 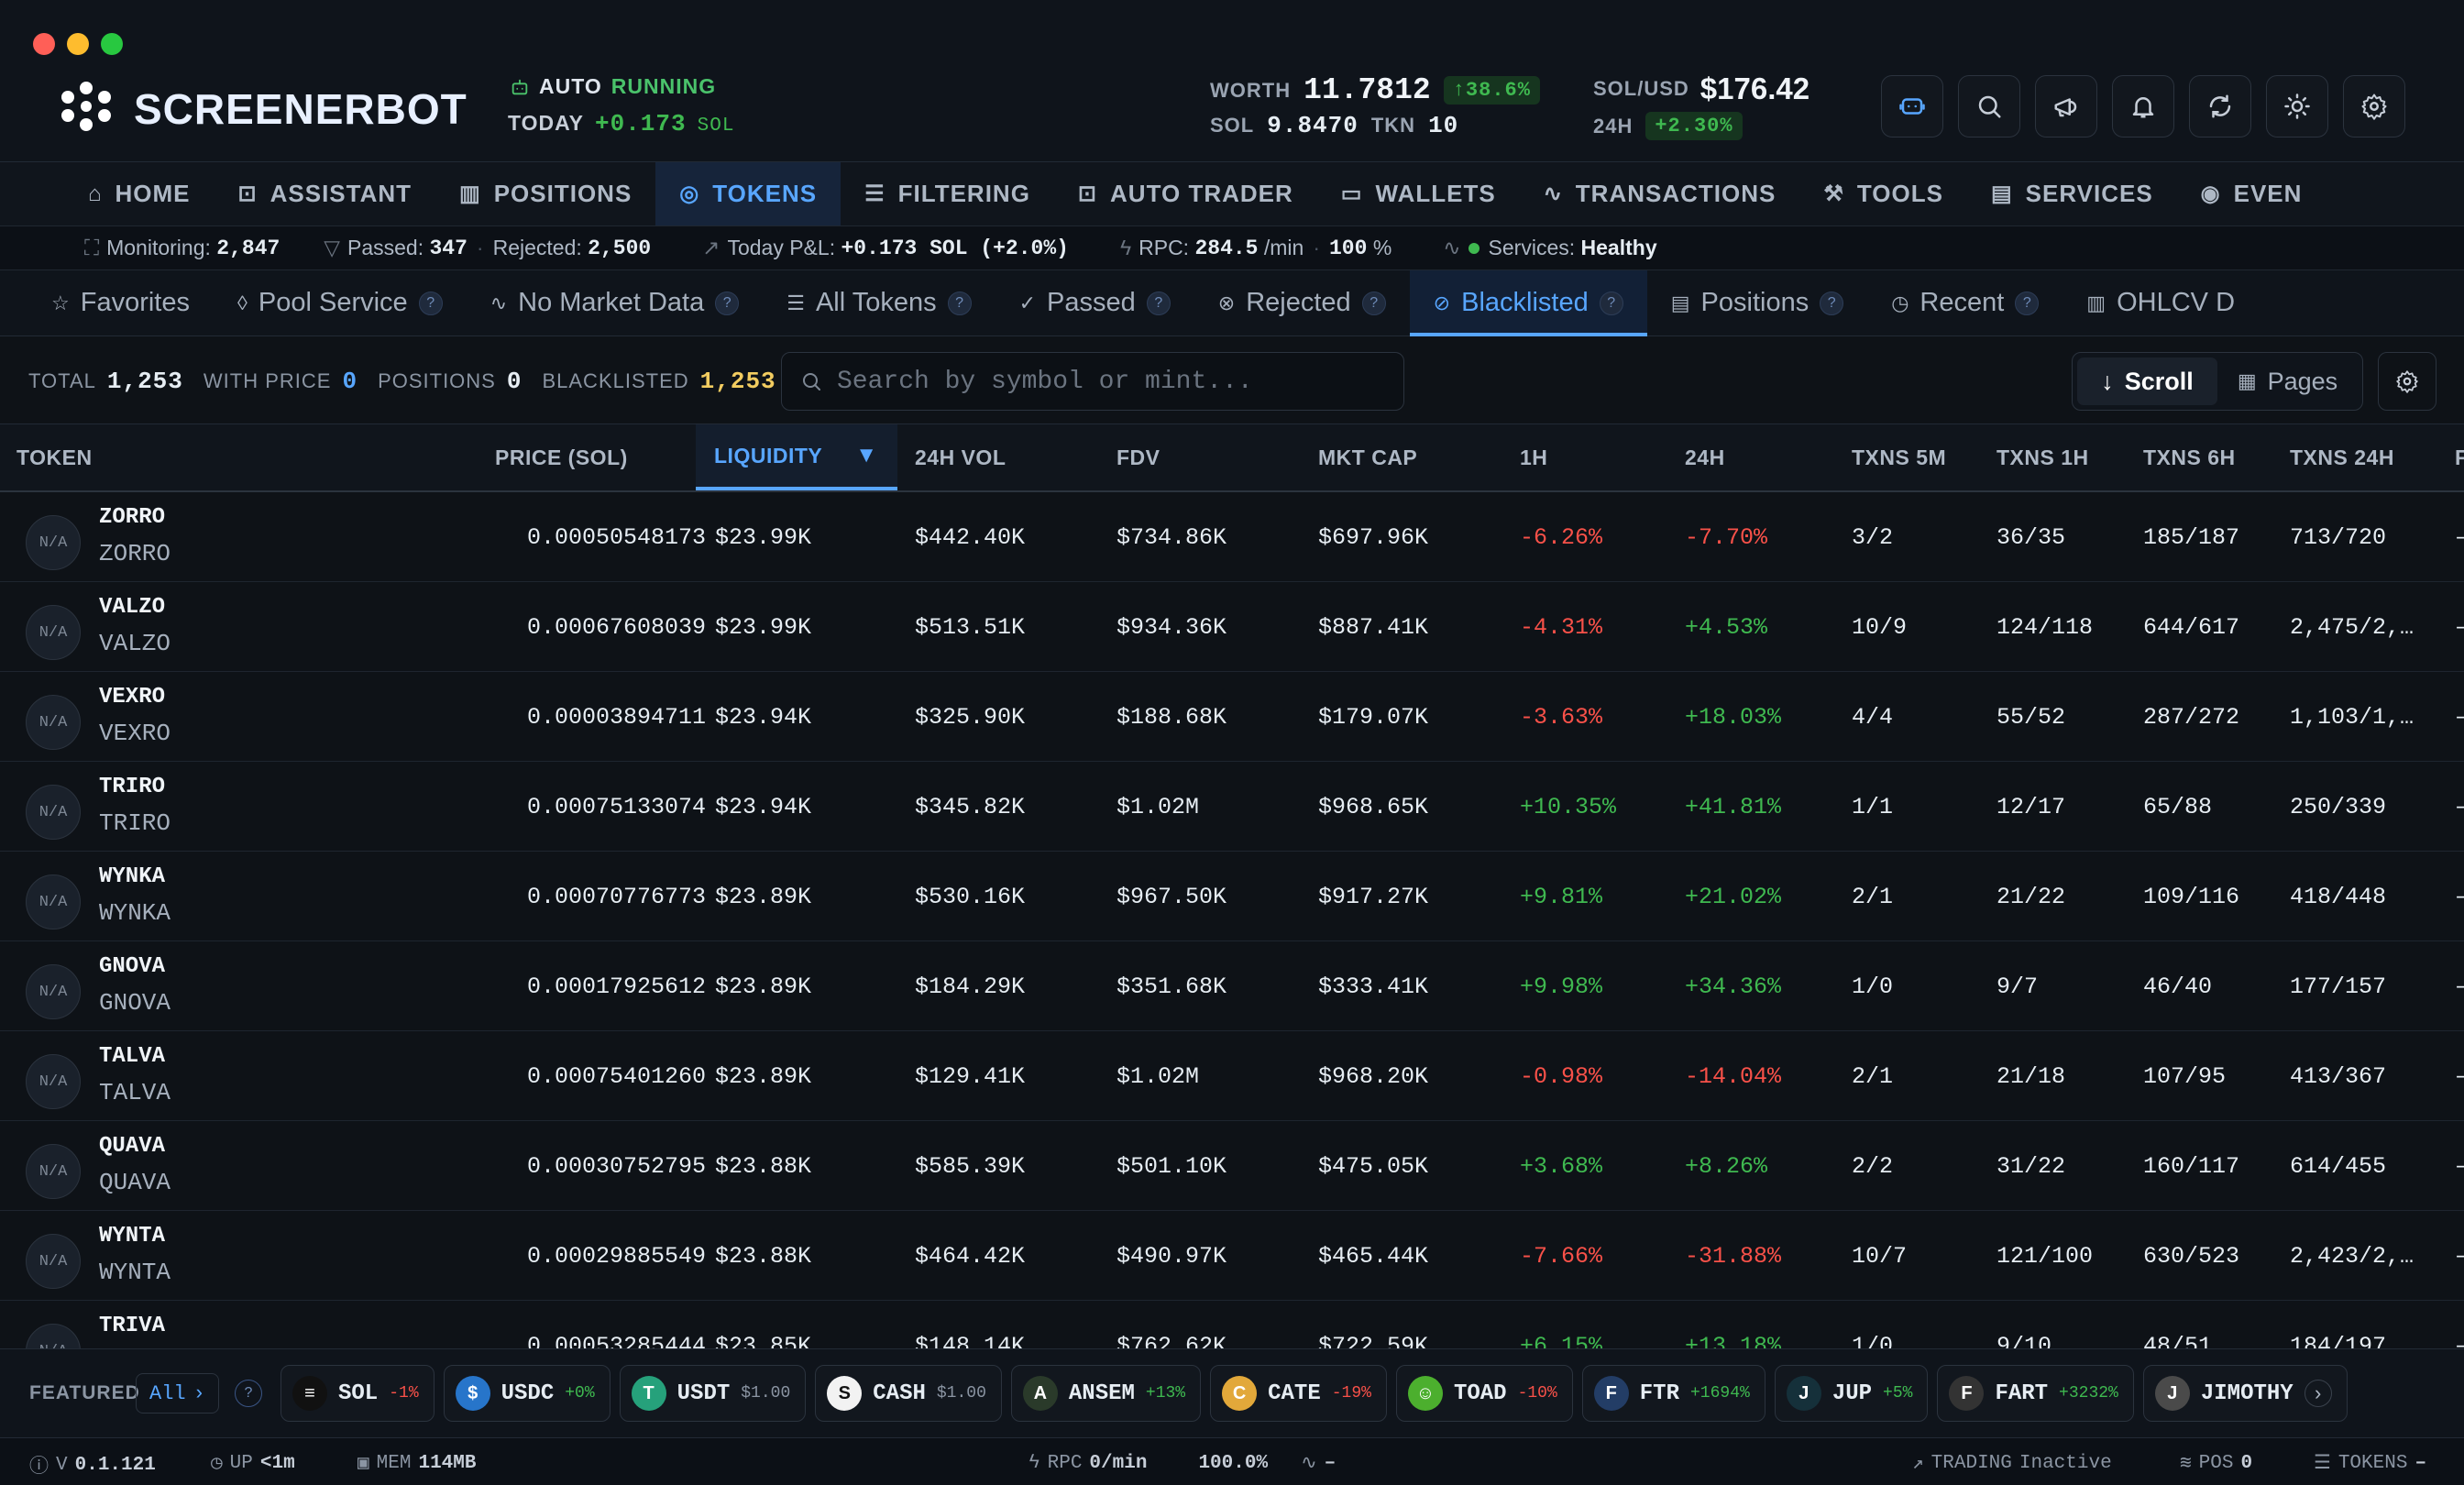 What do you see at coordinates (44, 44) in the screenshot?
I see `close-window-button` at bounding box center [44, 44].